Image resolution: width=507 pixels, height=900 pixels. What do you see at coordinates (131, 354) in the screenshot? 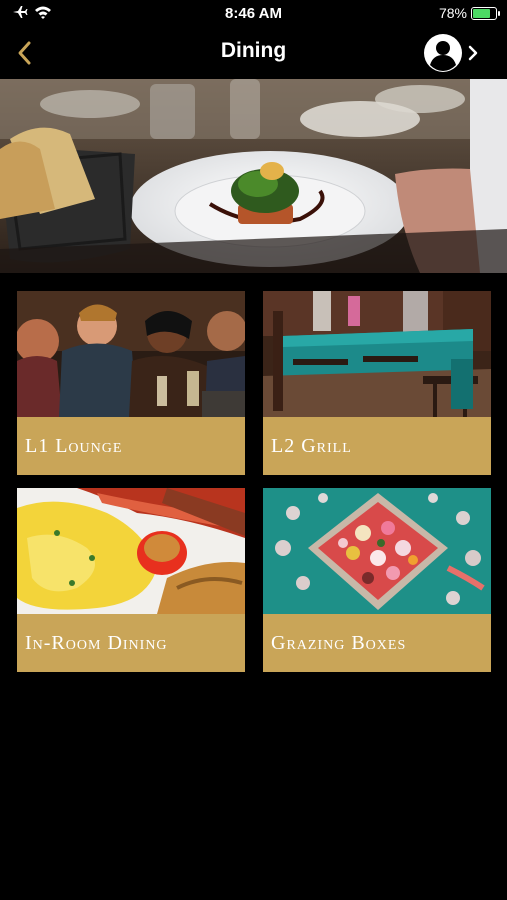
I see `l1-lounge-photo` at bounding box center [131, 354].